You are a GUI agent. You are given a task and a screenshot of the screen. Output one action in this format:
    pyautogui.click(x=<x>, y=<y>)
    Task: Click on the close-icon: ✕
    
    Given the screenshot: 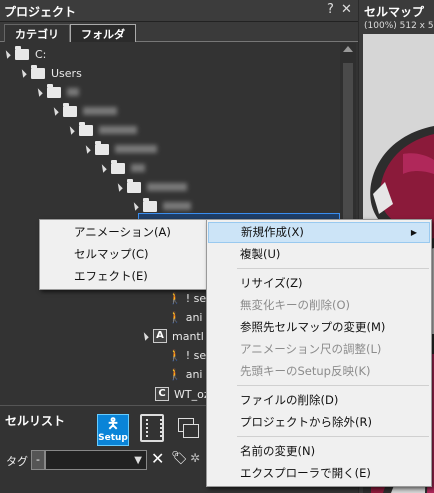 What is the action you would take?
    pyautogui.click(x=346, y=9)
    